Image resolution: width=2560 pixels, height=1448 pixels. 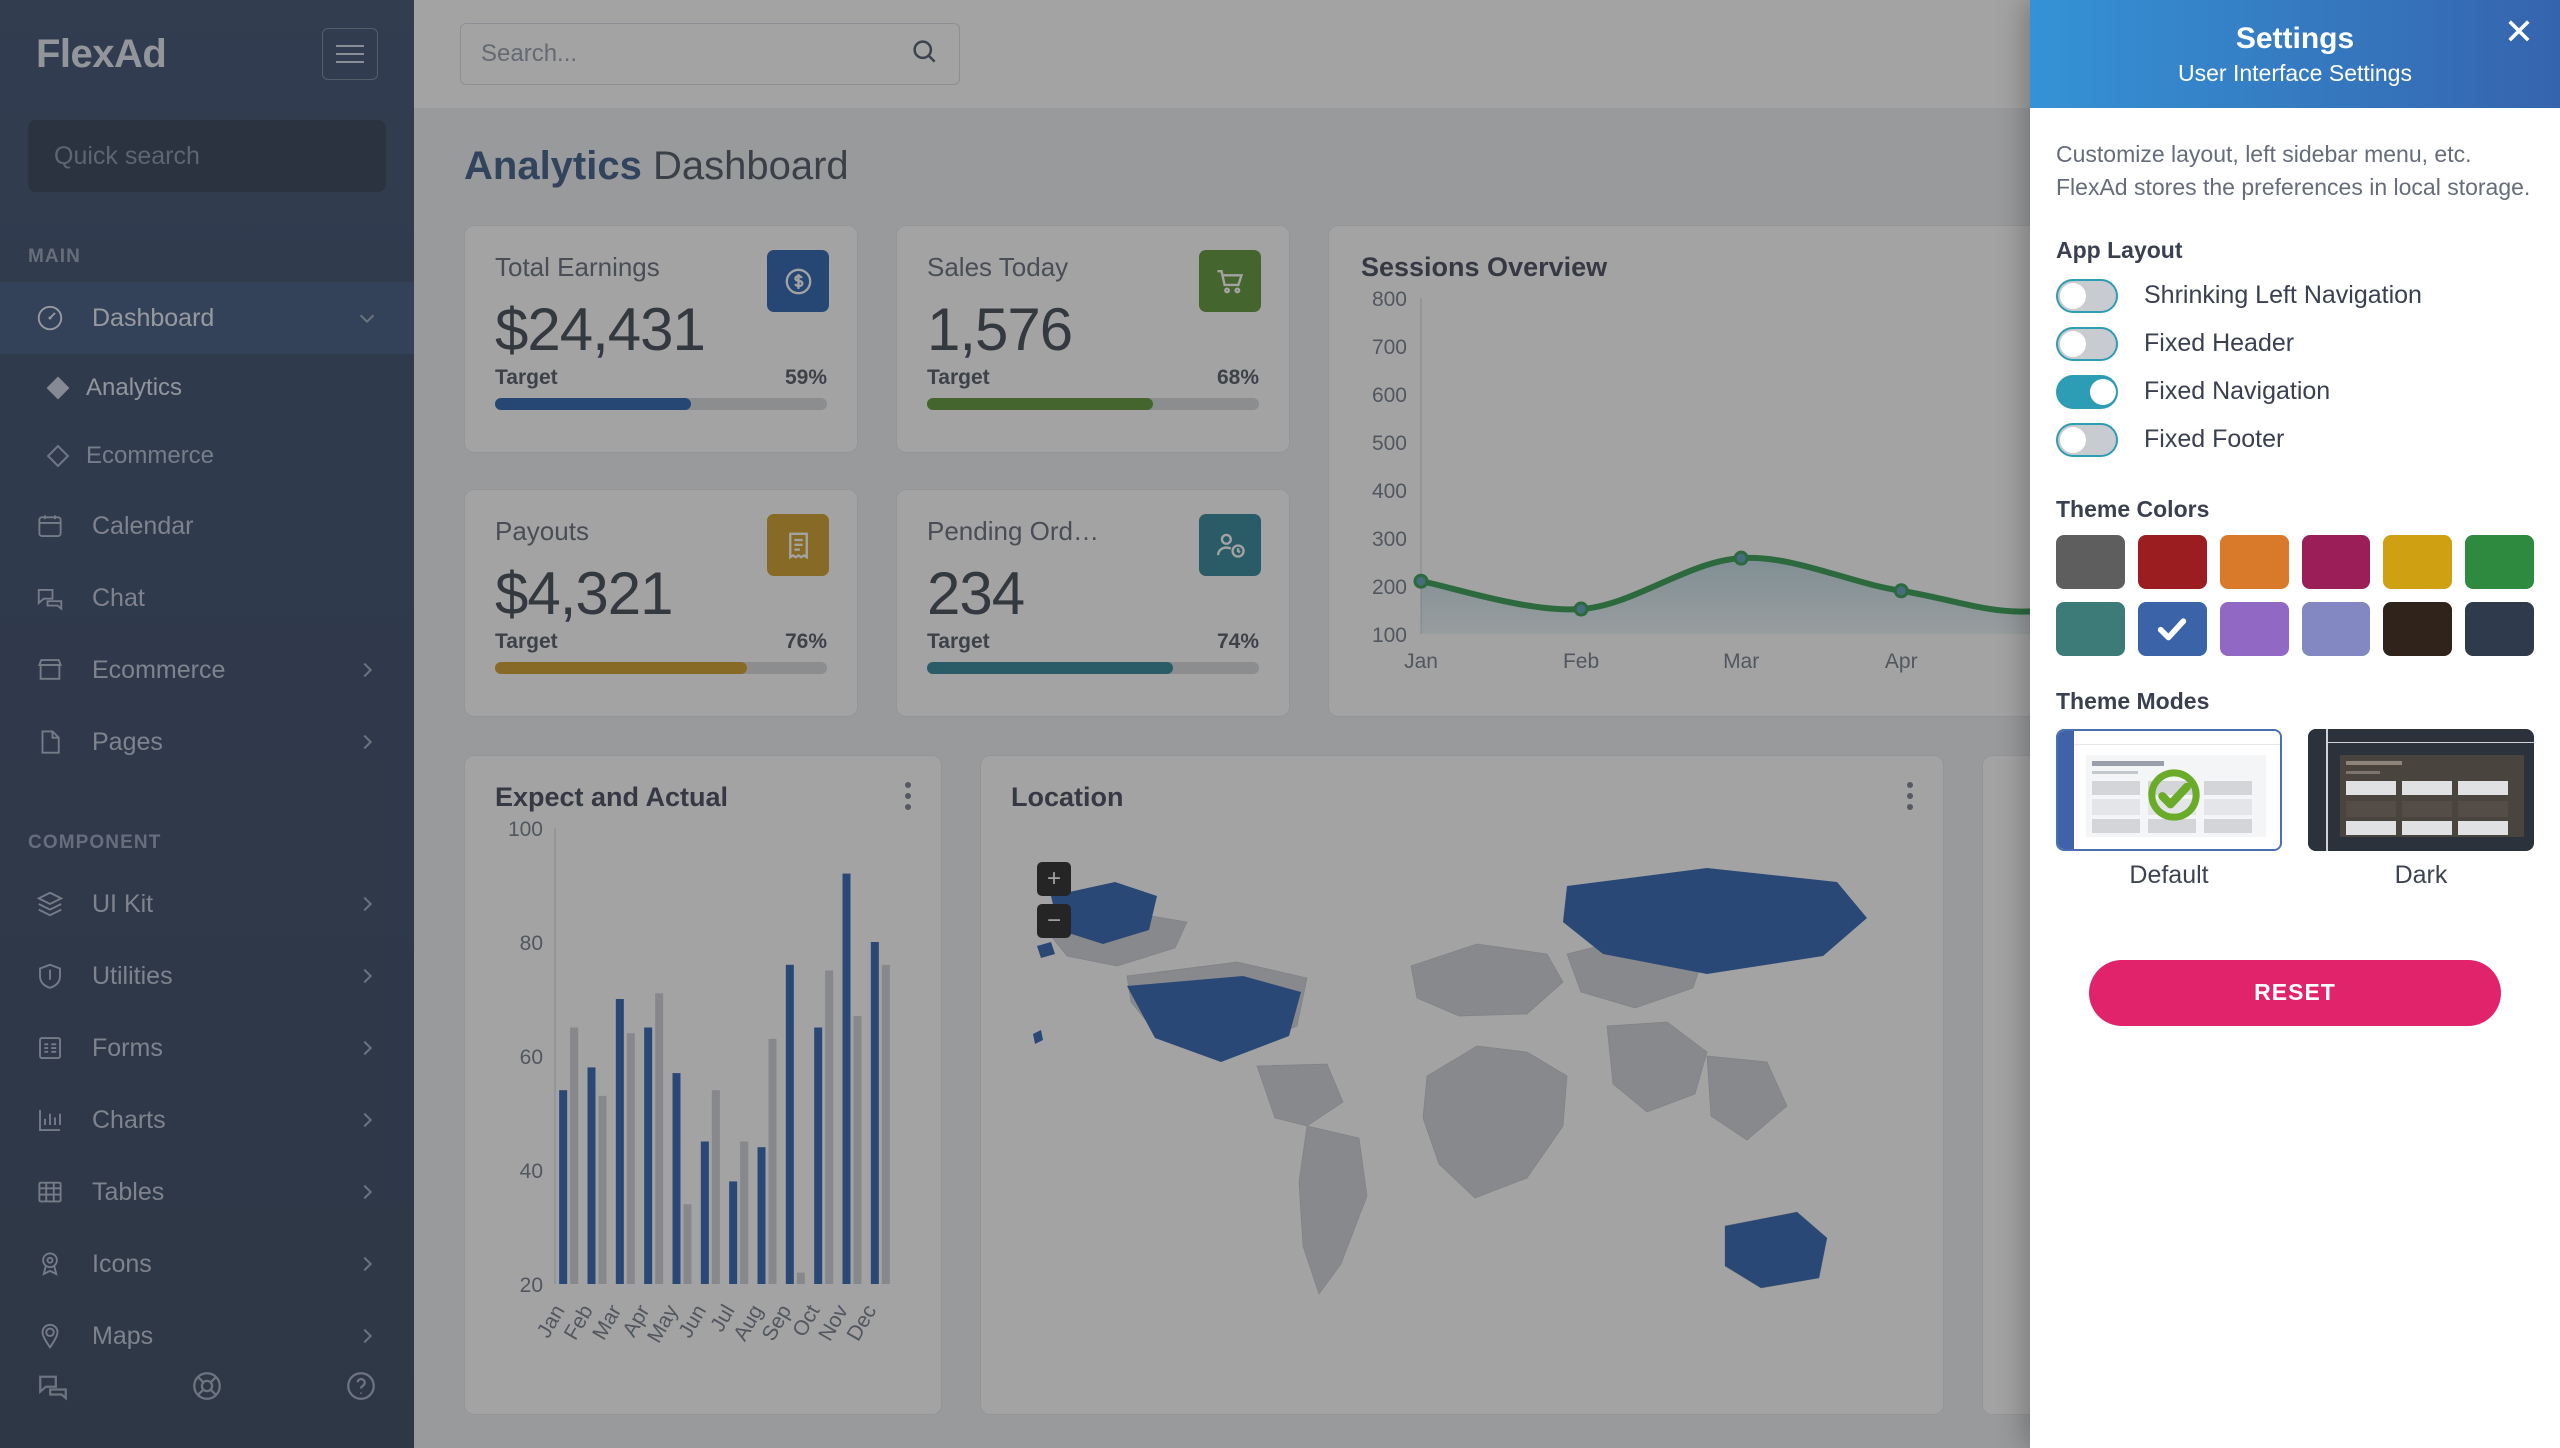 What do you see at coordinates (661, 339) in the screenshot?
I see `stat-card-total-earnings: Total Earnings $24,431 Target 59%` at bounding box center [661, 339].